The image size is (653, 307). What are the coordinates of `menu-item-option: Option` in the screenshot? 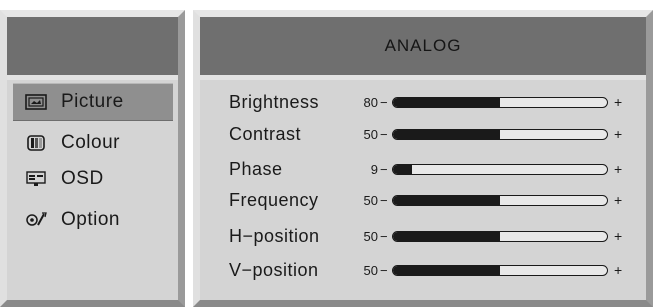 It's located at (93, 220).